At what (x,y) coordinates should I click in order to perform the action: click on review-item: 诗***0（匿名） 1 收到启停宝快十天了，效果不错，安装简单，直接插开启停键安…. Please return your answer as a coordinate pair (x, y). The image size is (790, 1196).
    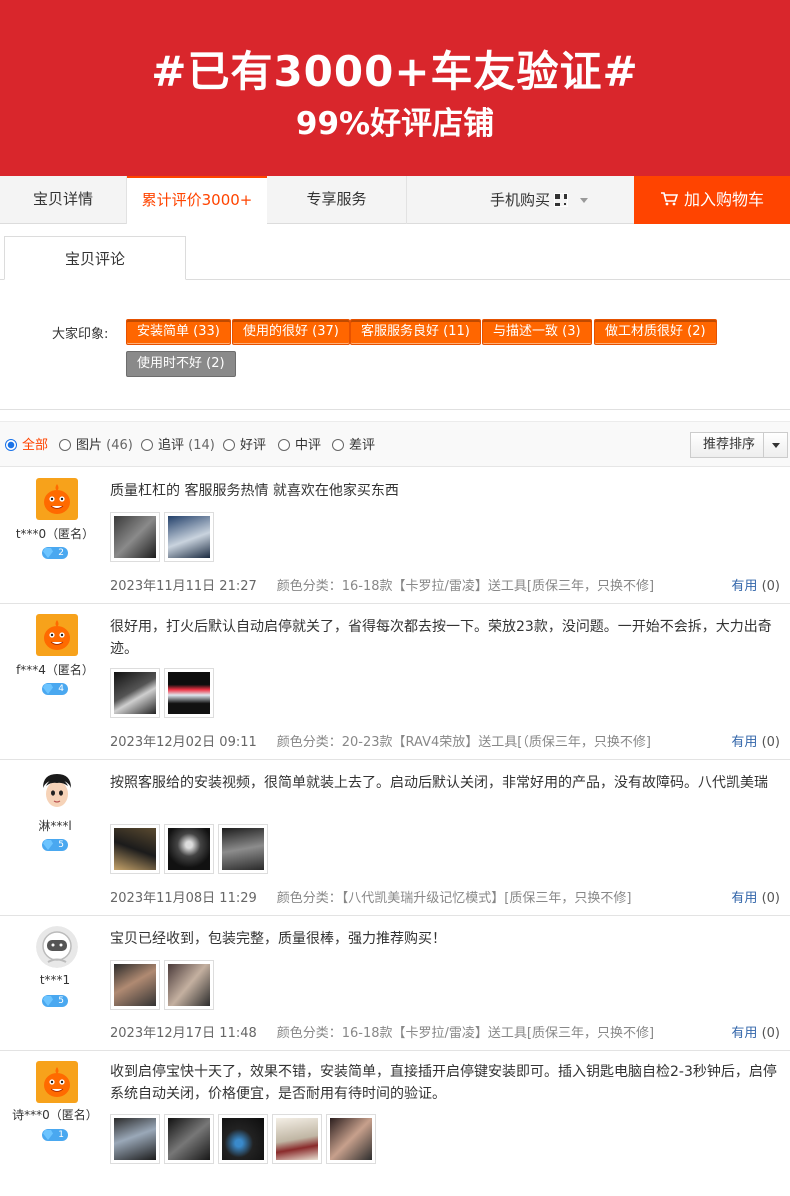
    Looking at the image, I should click on (395, 1123).